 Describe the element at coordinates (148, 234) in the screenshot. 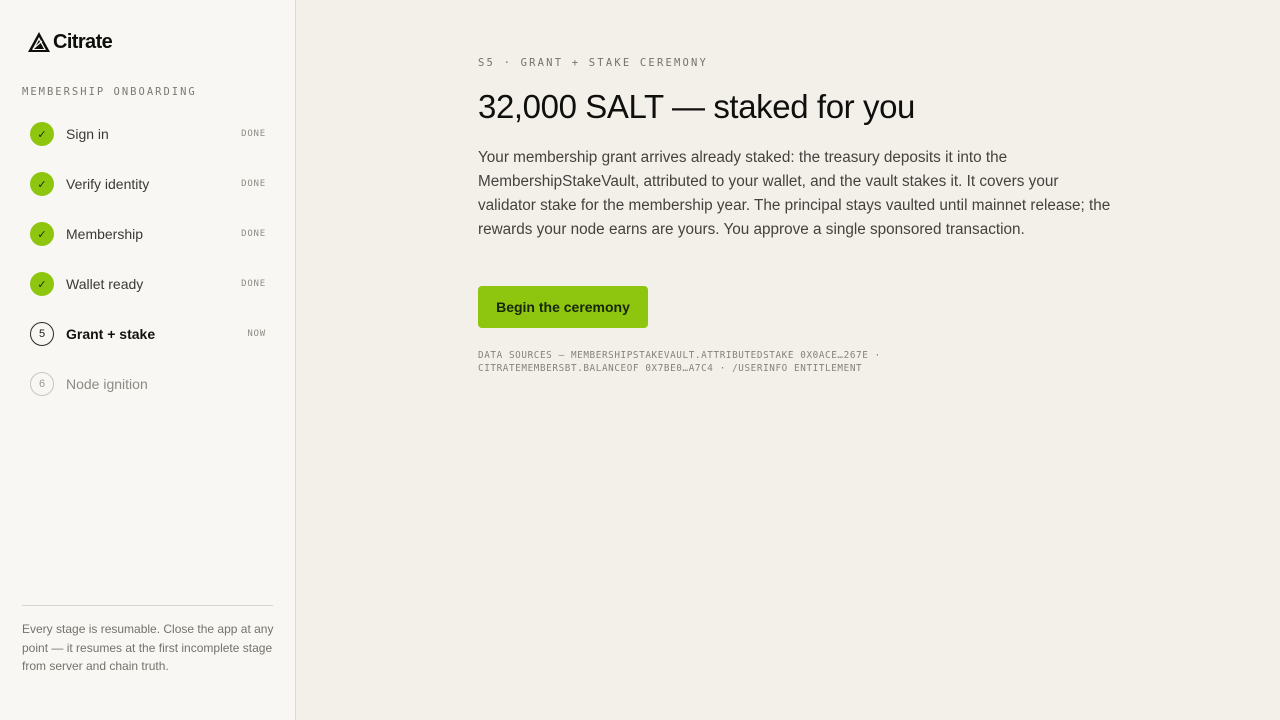

I see `step-membership: ✓ Membership DONE` at that location.